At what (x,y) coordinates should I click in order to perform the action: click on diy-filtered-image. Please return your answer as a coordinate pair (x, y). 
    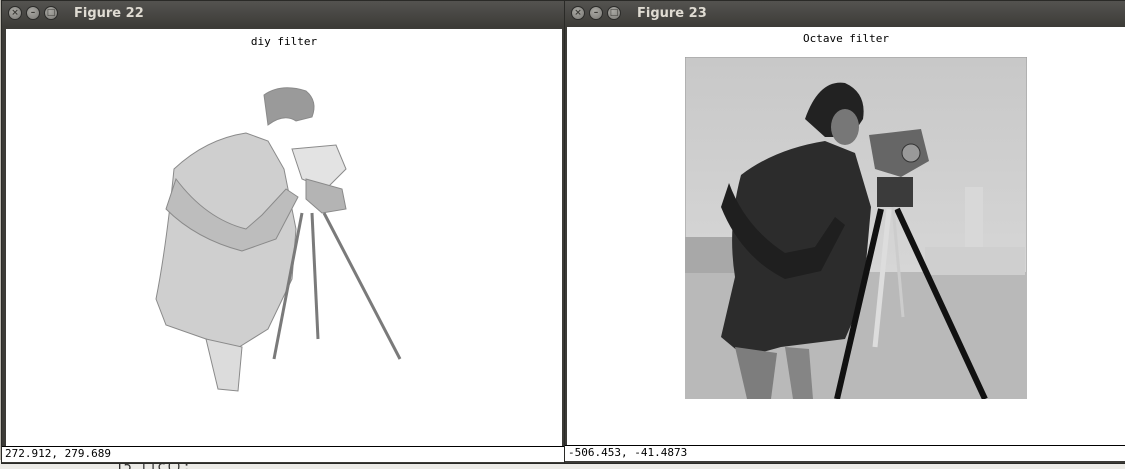
    Looking at the image, I should click on (278, 239).